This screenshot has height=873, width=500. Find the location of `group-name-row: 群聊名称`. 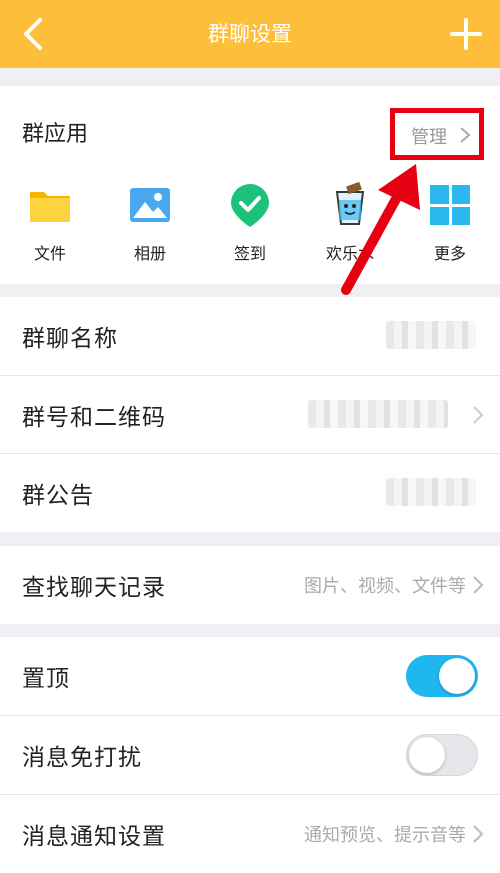

group-name-row: 群聊名称 is located at coordinates (250, 336).